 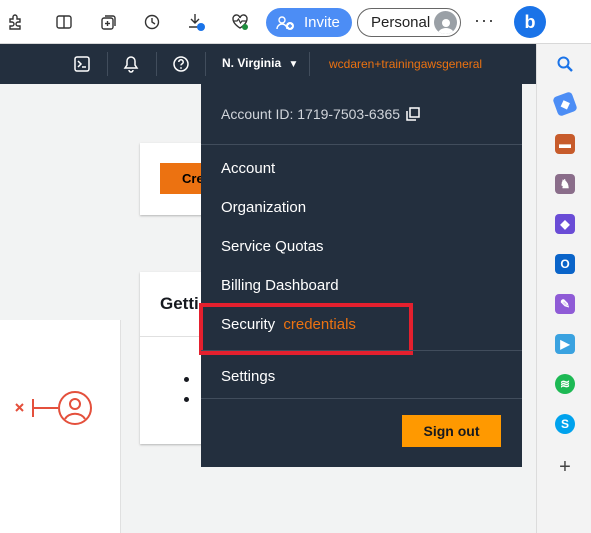 I want to click on highlight-annotation, so click(x=306, y=329).